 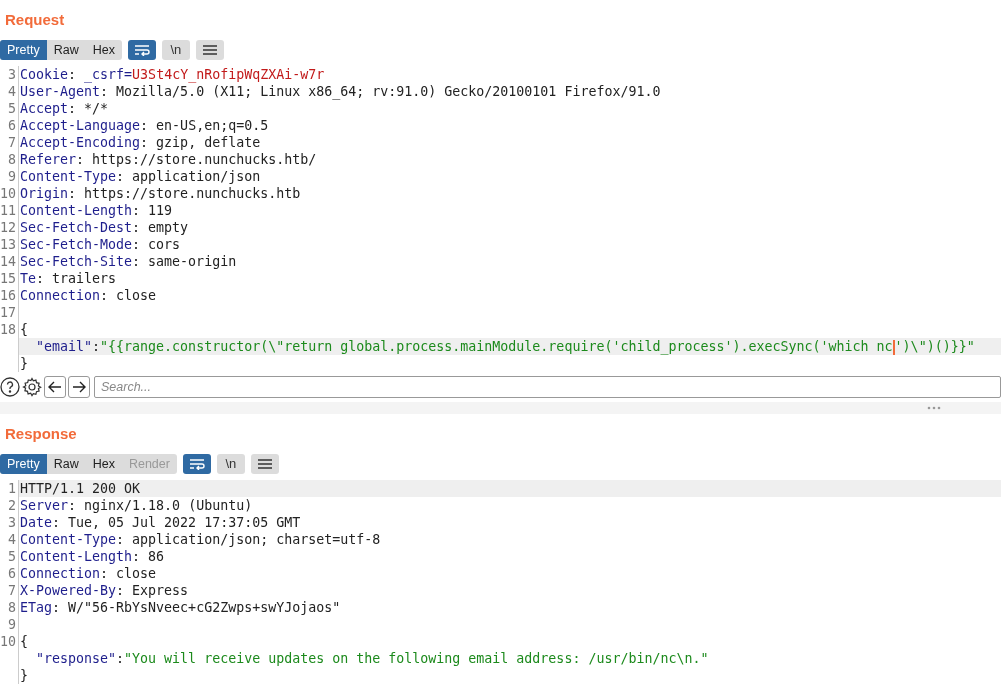 I want to click on resize-handle-icon, so click(x=934, y=408).